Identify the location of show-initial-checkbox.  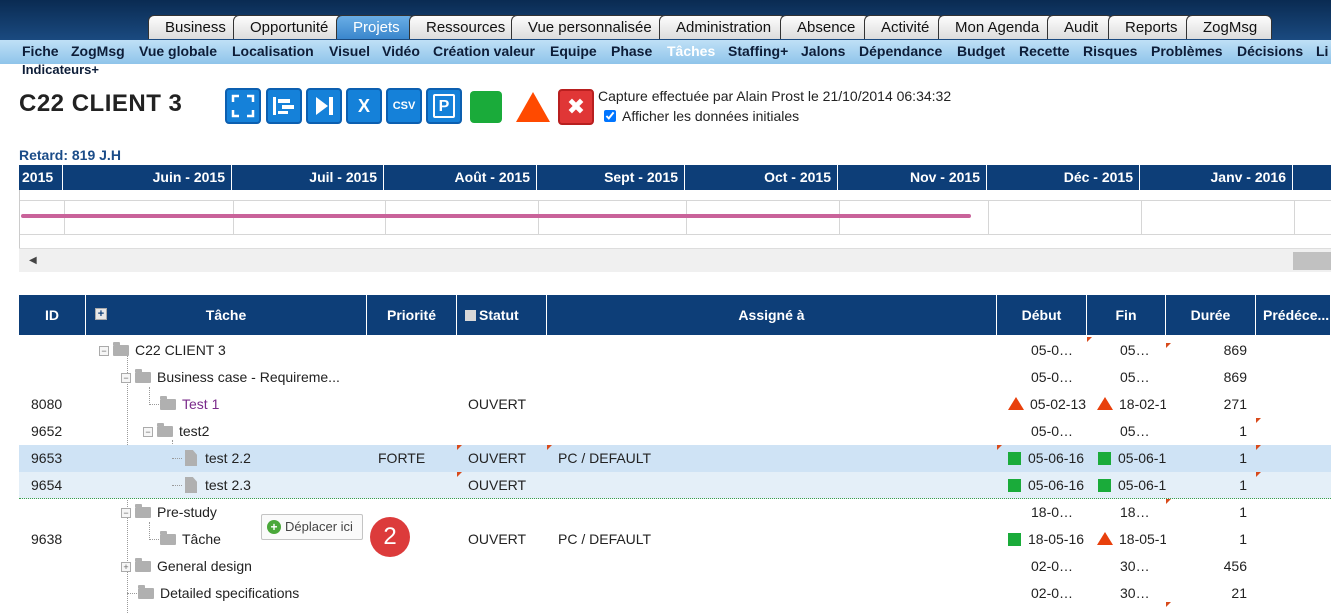
(610, 116).